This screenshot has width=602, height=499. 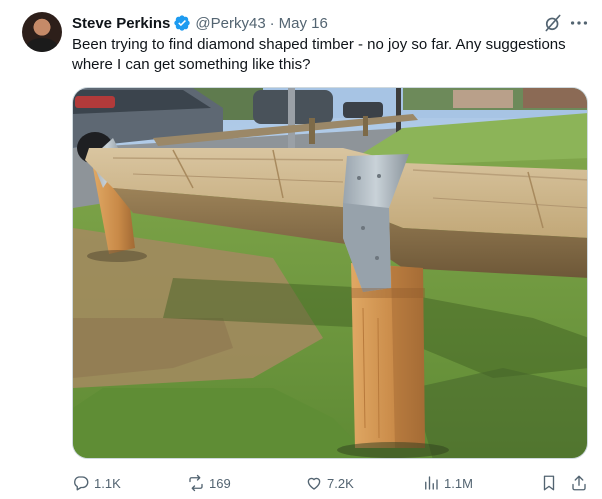 What do you see at coordinates (579, 23) in the screenshot?
I see `more-icon` at bounding box center [579, 23].